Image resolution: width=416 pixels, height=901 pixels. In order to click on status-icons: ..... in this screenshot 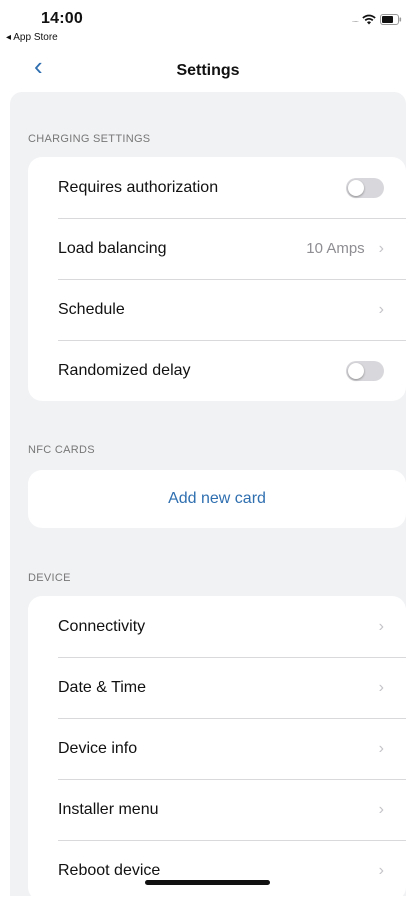, I will do `click(377, 19)`.